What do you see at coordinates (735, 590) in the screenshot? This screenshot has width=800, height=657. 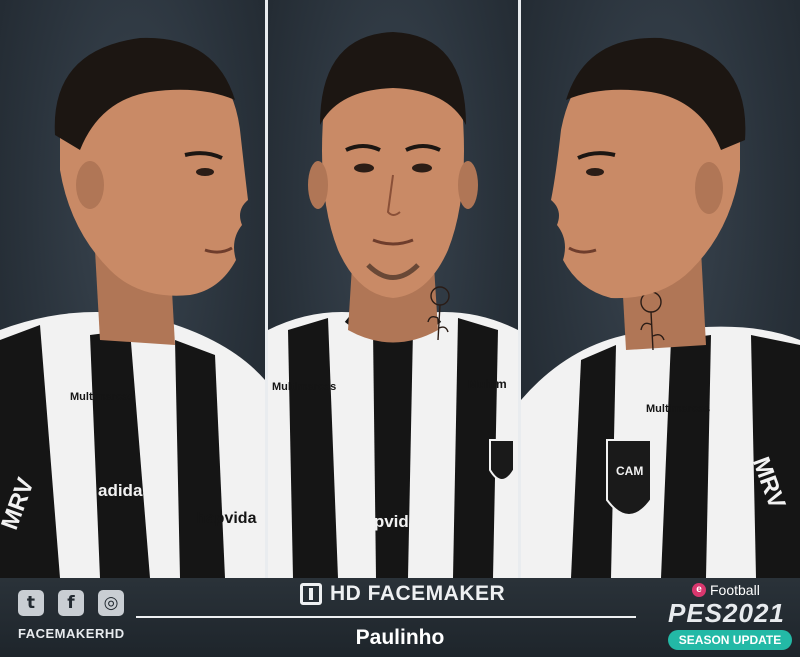 I see `efootball-text: Football` at bounding box center [735, 590].